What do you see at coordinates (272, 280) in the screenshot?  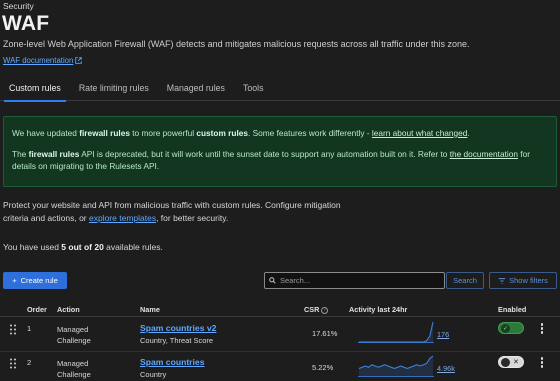 I see `search-icon` at bounding box center [272, 280].